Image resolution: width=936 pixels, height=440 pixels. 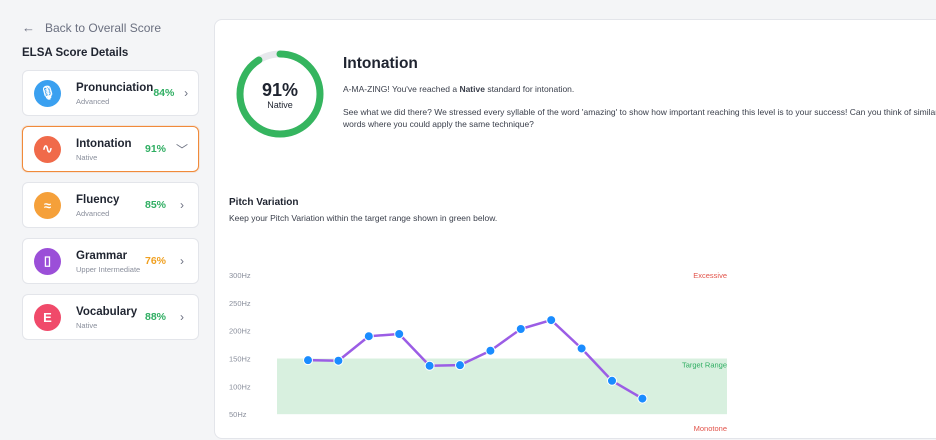 What do you see at coordinates (103, 27) in the screenshot?
I see `back-label: Back to Overall Score` at bounding box center [103, 27].